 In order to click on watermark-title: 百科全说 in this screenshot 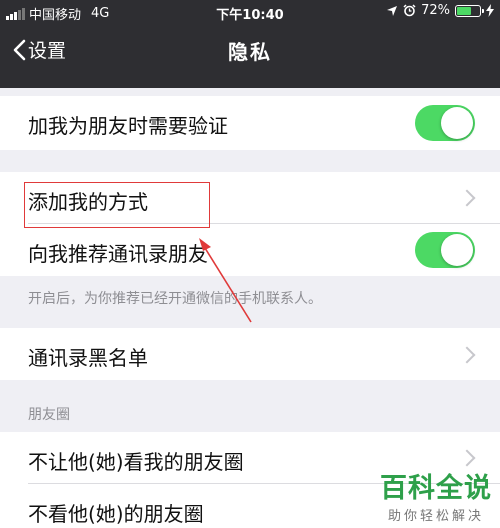, I will do `click(436, 488)`.